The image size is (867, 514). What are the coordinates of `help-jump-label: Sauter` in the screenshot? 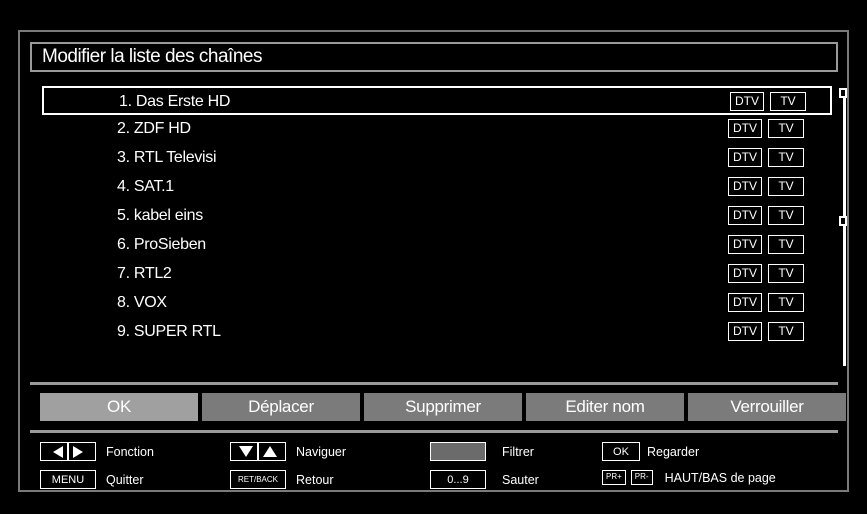 It's located at (520, 479).